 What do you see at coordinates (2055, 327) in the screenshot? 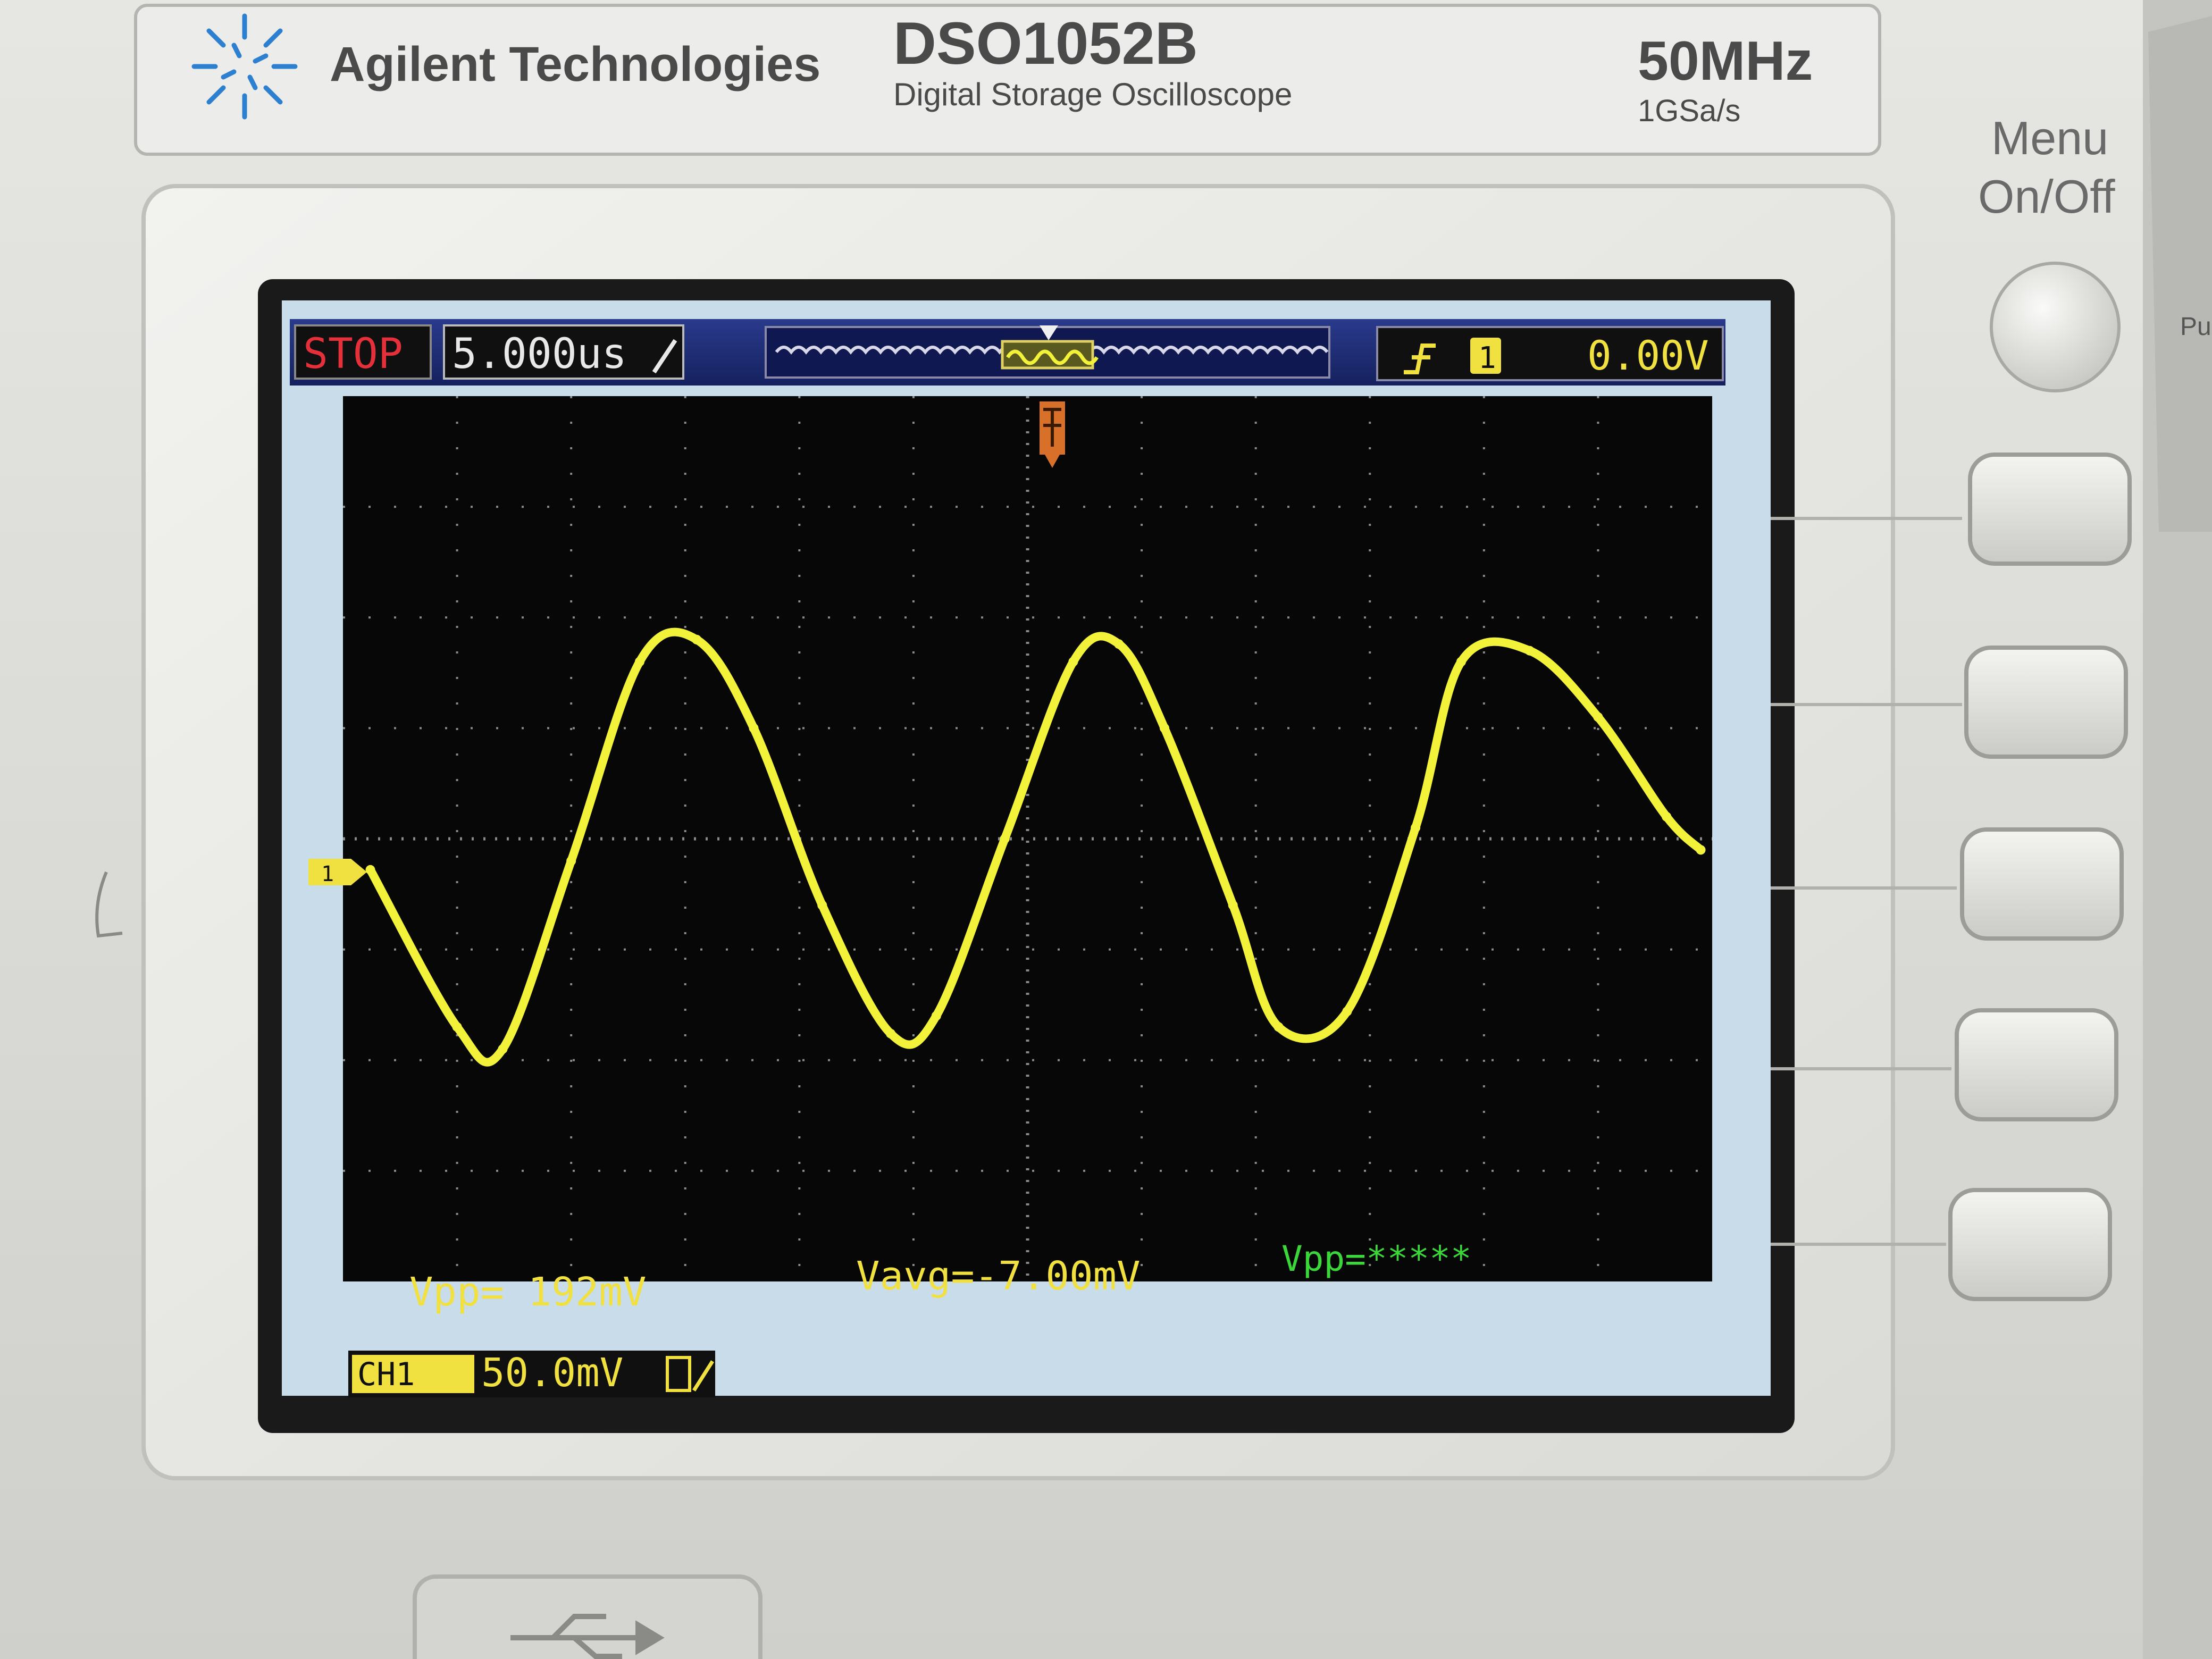
I see `menu-on-off-knob` at bounding box center [2055, 327].